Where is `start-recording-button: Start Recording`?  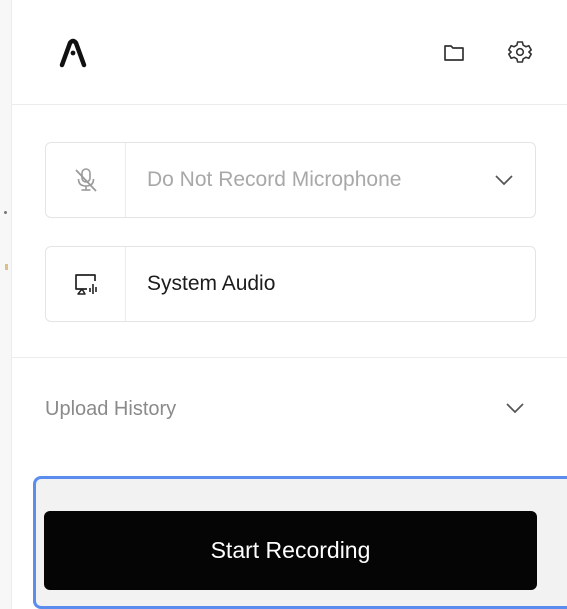
start-recording-button: Start Recording is located at coordinates (290, 550).